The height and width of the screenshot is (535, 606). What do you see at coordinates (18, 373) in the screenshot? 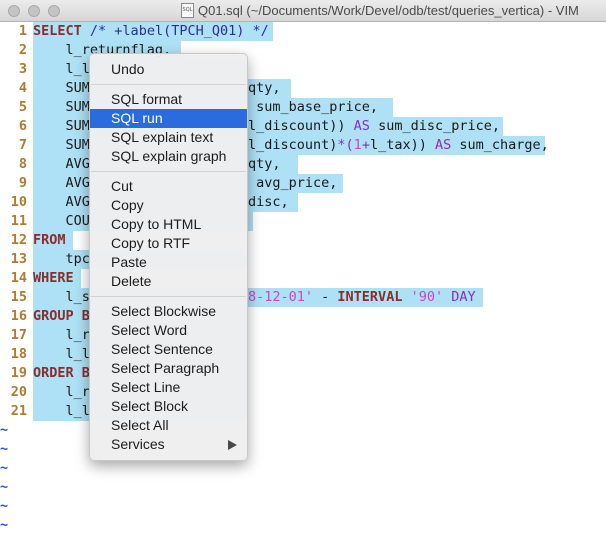
I see `line-number: 19` at bounding box center [18, 373].